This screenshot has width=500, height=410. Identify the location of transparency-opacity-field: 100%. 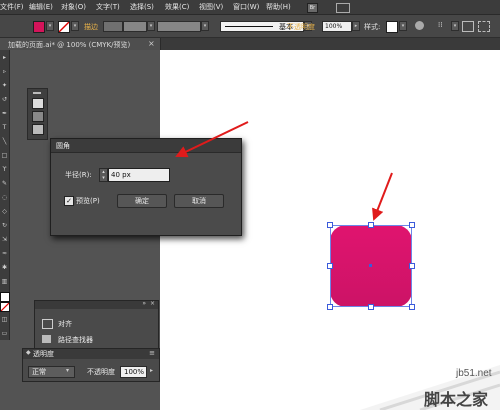
(133, 372).